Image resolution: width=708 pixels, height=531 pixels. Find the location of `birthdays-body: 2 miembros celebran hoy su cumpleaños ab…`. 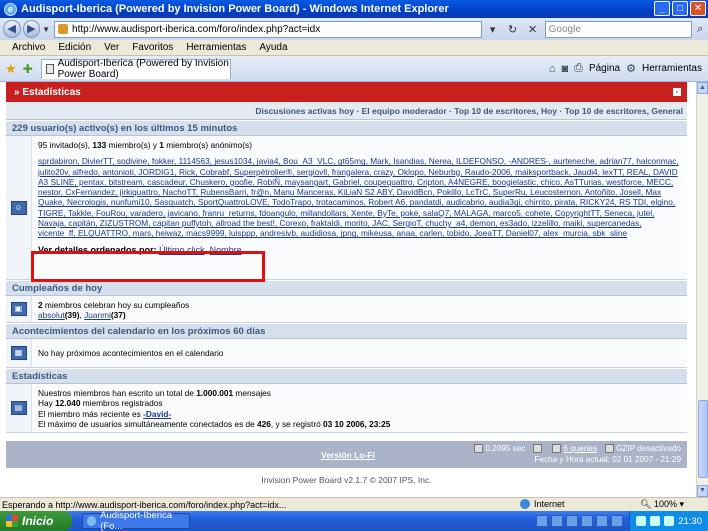

birthdays-body: 2 miembros celebran hoy su cumpleaños ab… is located at coordinates (359, 309).